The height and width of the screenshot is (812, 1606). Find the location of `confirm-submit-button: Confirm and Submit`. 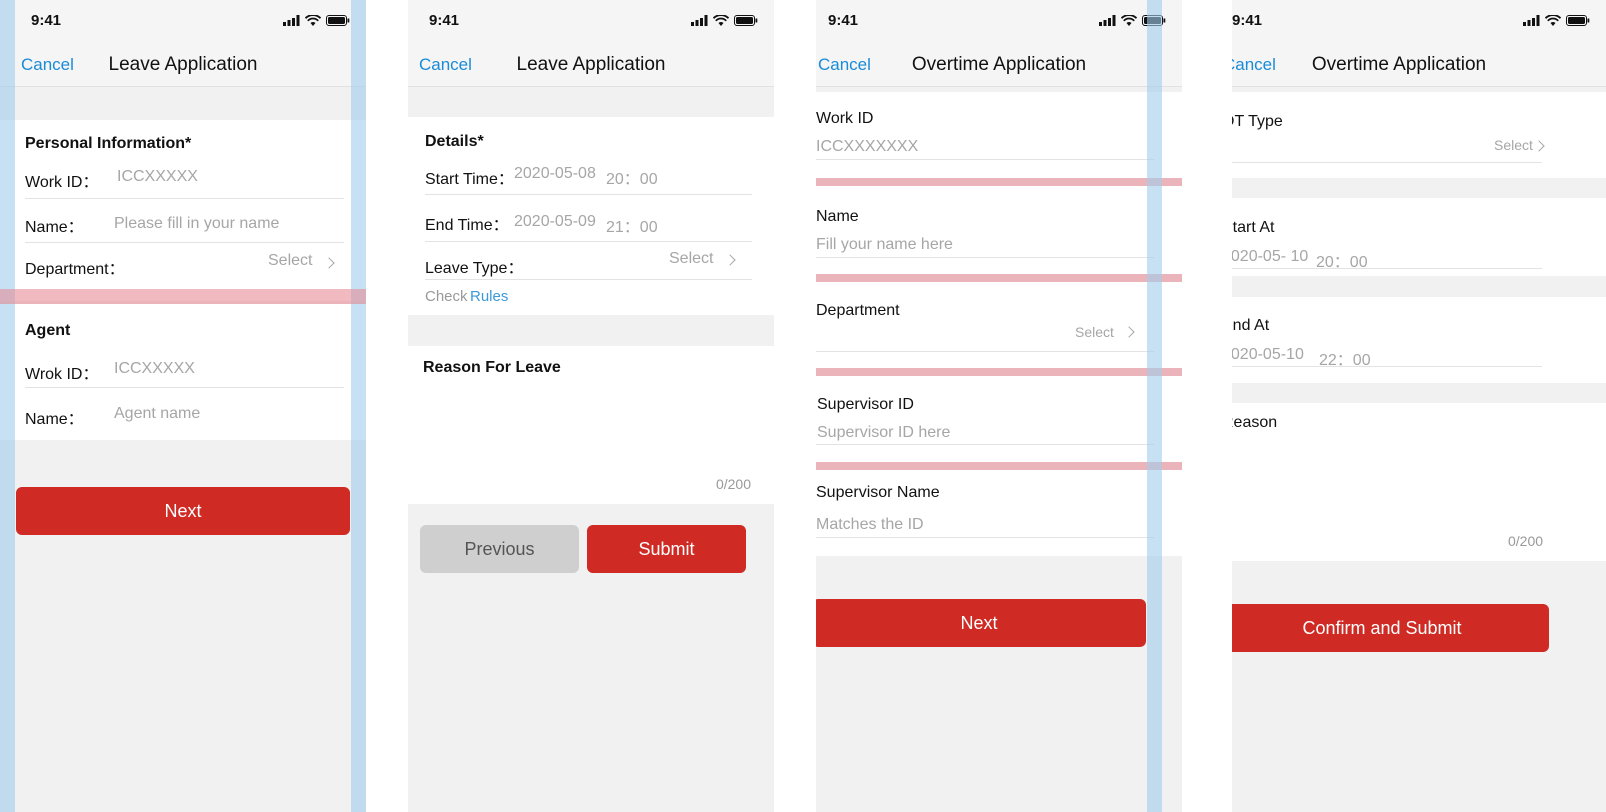

confirm-submit-button: Confirm and Submit is located at coordinates (1390, 628).